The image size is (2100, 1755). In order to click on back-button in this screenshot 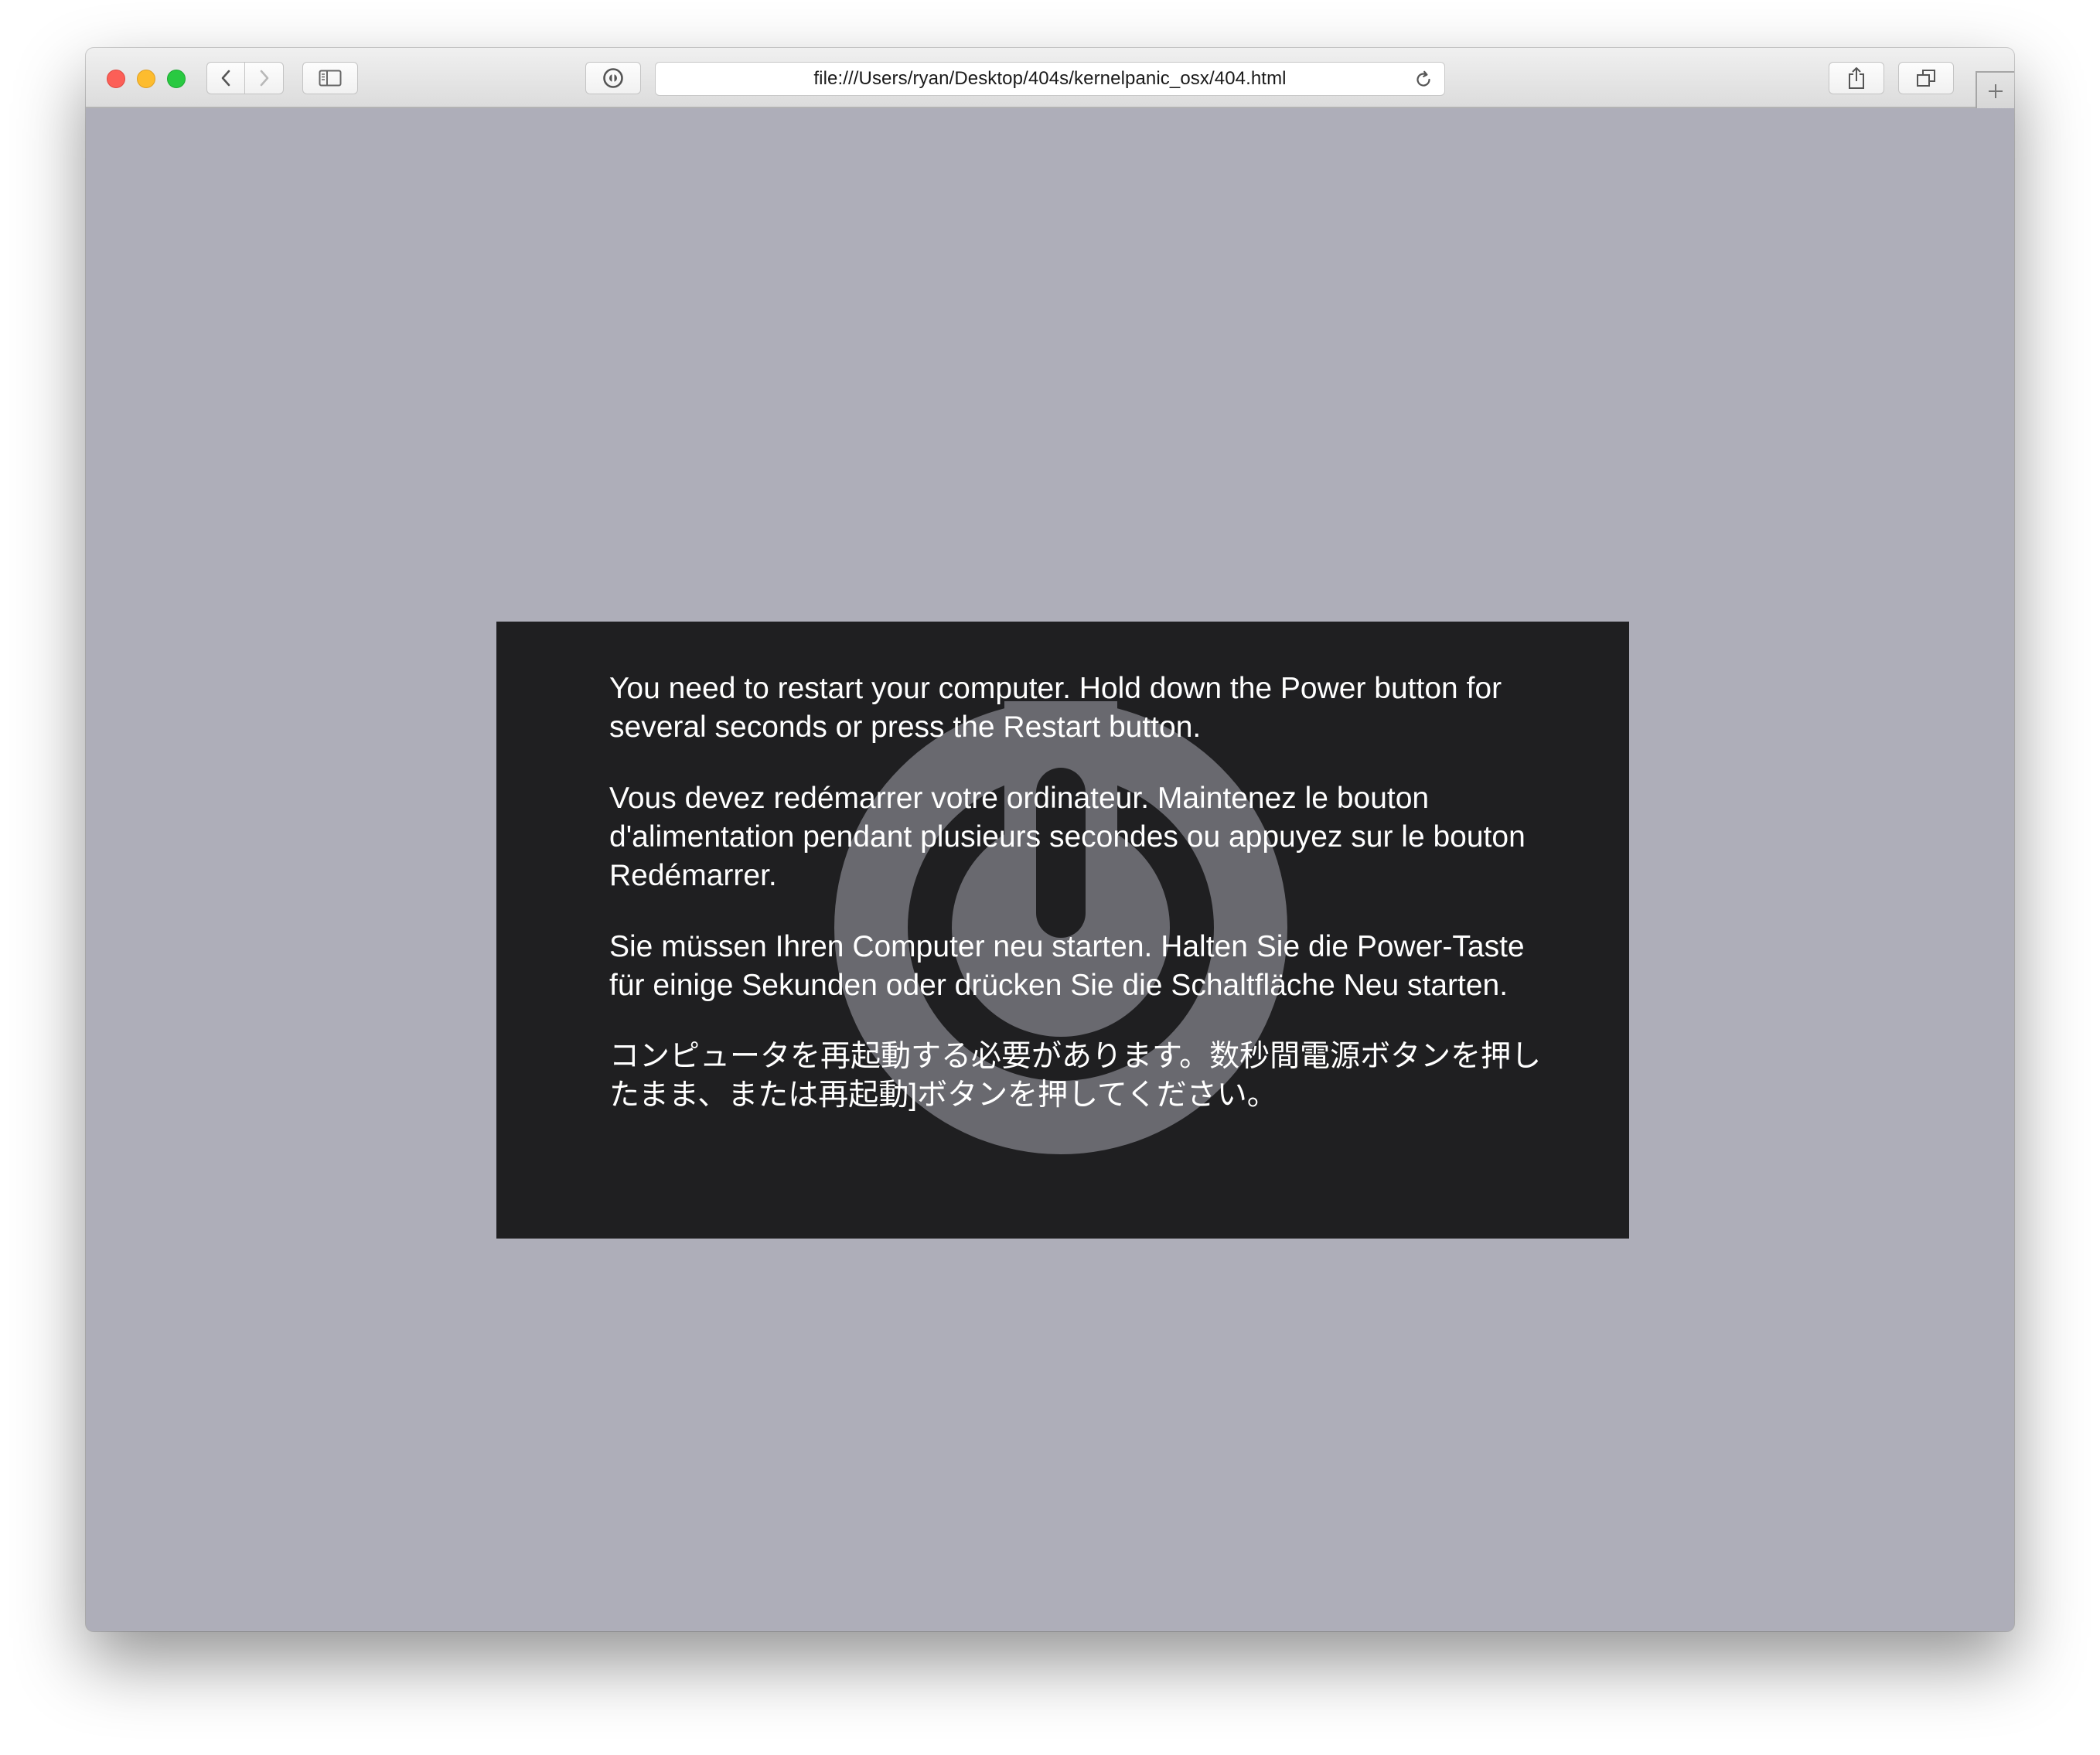, I will do `click(225, 78)`.